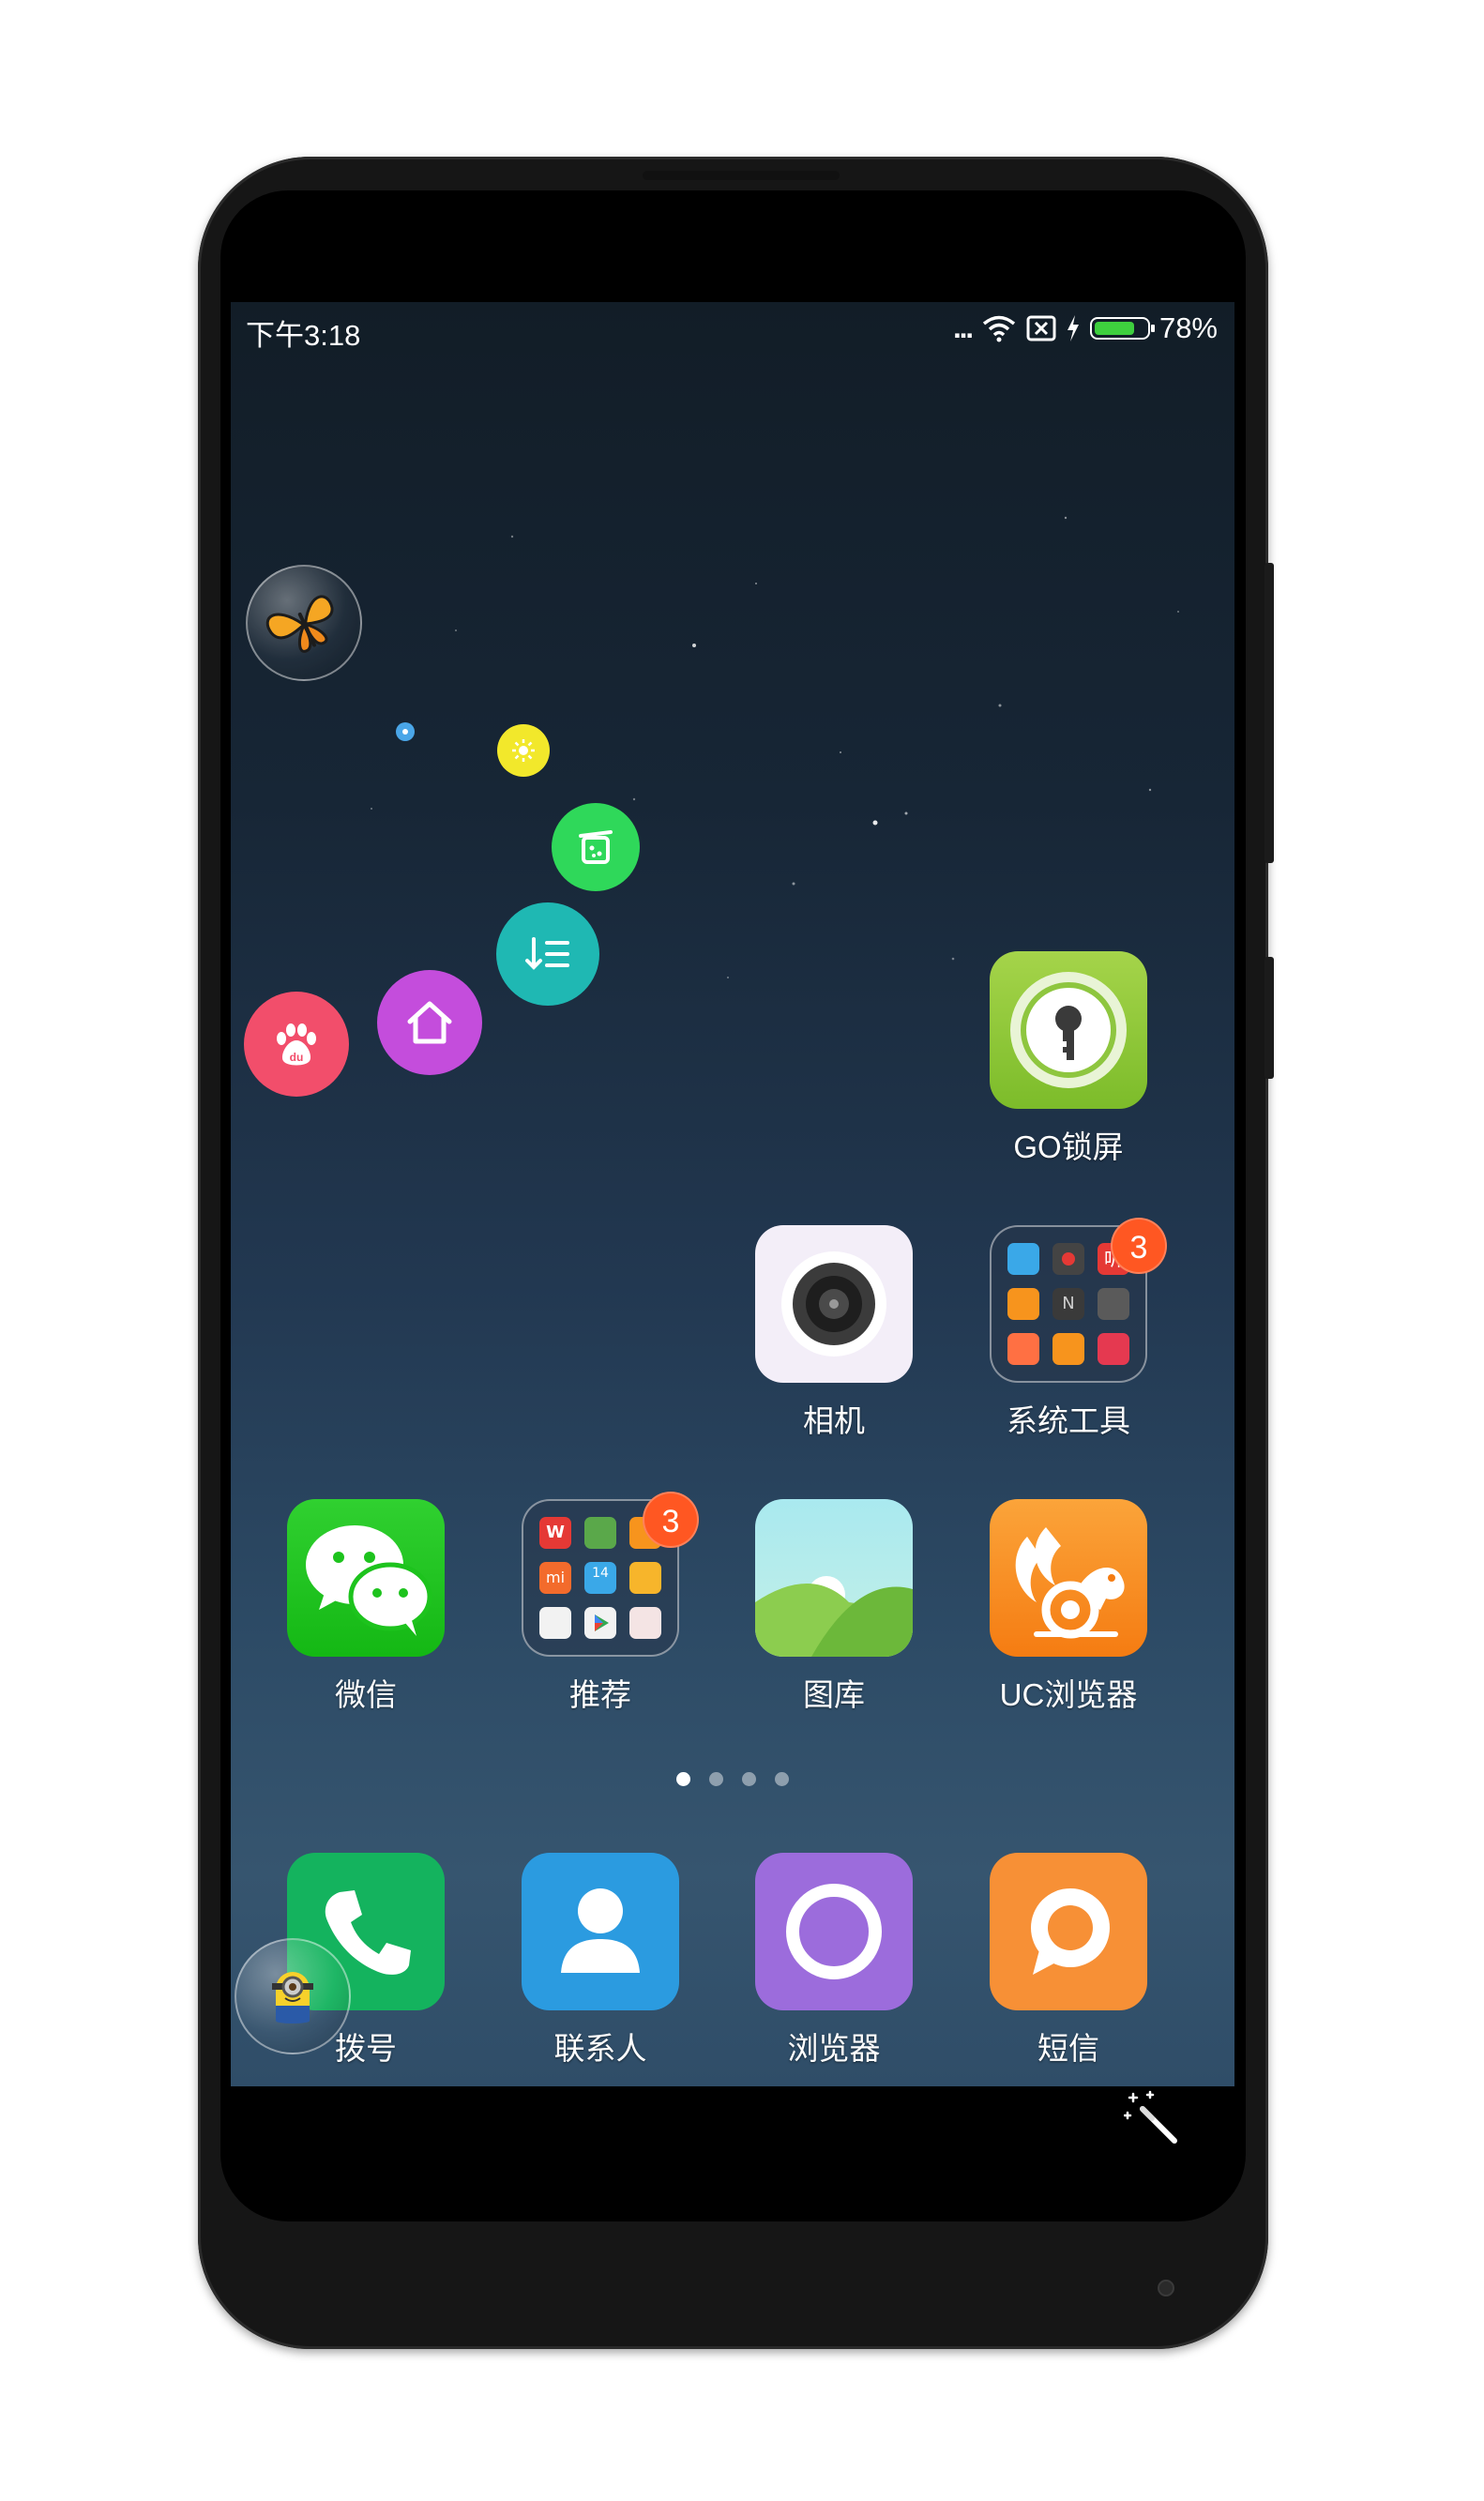 The width and height of the screenshot is (1484, 2501). Describe the element at coordinates (1023, 1304) in the screenshot. I see `calculator-mini-icon` at that location.